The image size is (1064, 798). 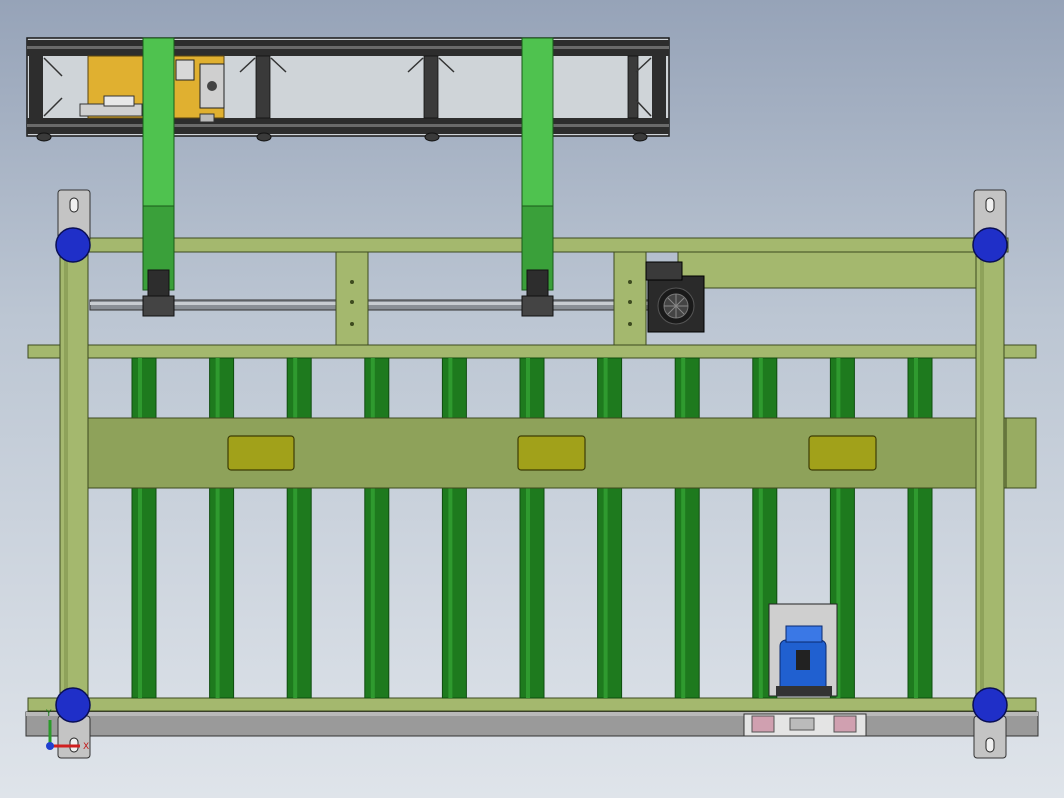 What do you see at coordinates (537, 177) in the screenshot?
I see `gantry-bracket-right` at bounding box center [537, 177].